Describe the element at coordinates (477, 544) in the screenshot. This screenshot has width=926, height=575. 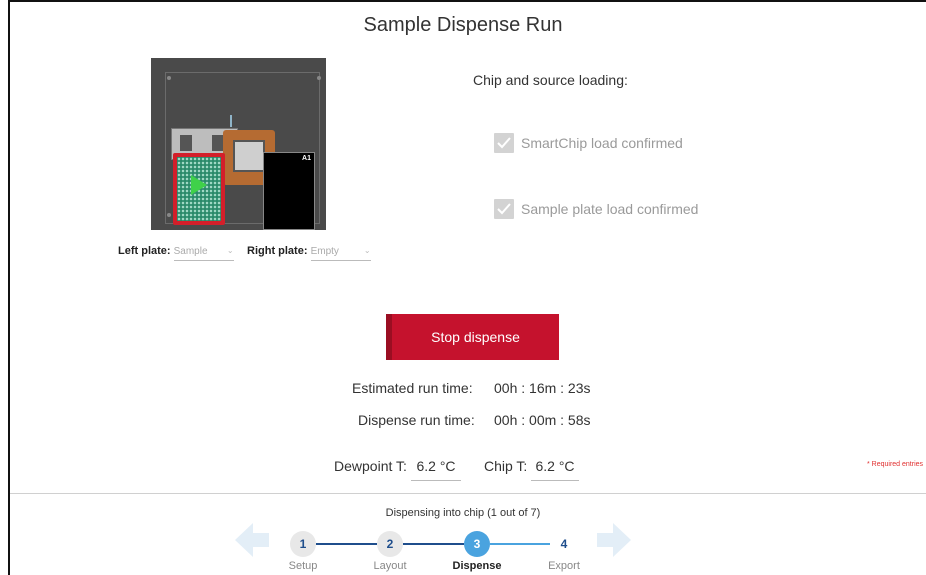
I see `step-3-circle: 3` at that location.